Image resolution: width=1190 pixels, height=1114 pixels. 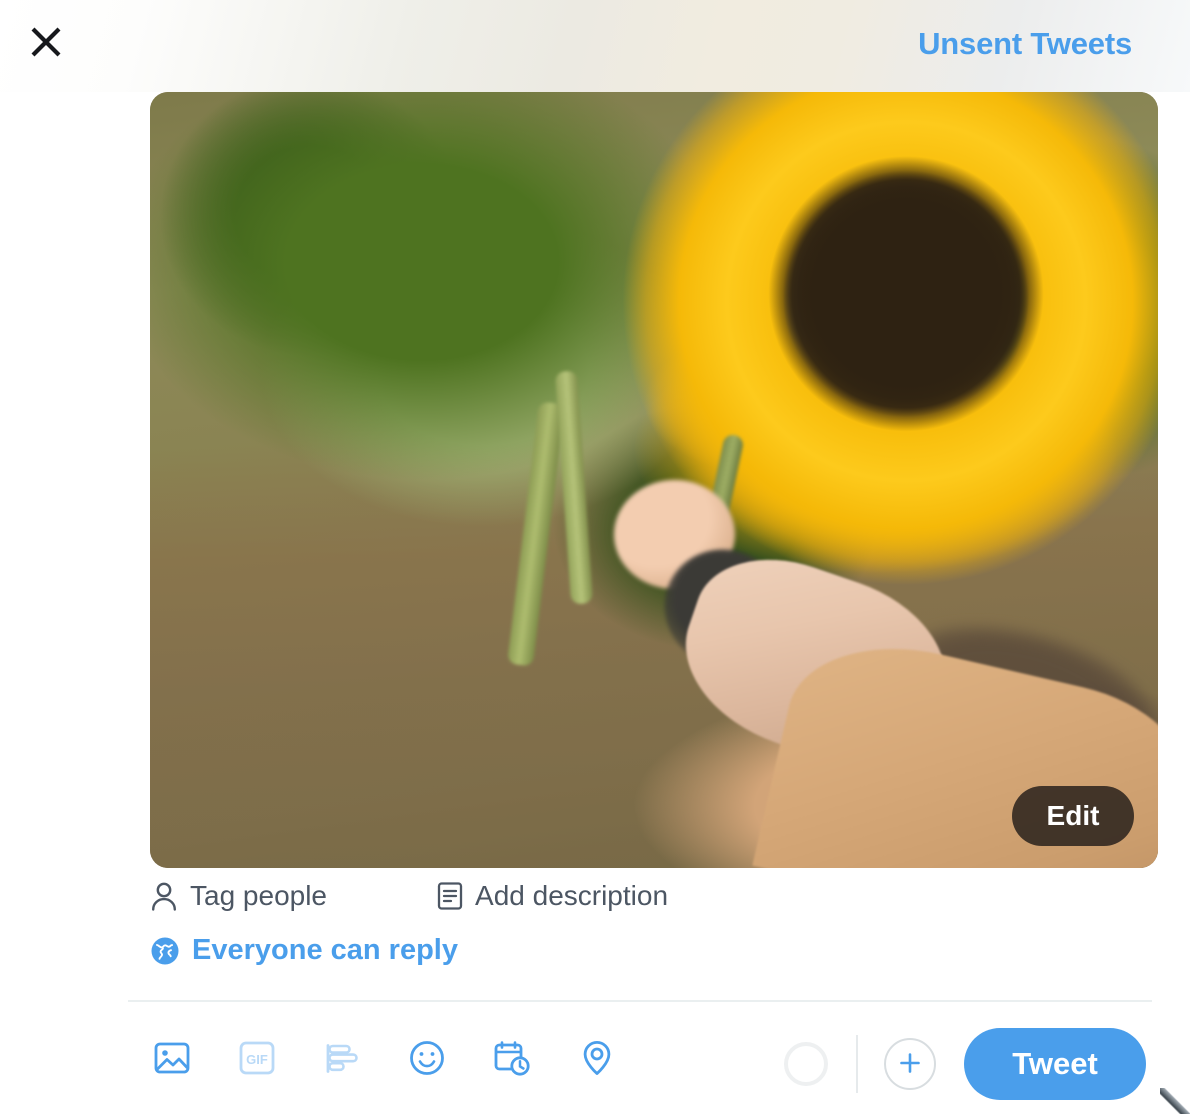 What do you see at coordinates (1055, 1064) in the screenshot?
I see `tweet-button: Tweet` at bounding box center [1055, 1064].